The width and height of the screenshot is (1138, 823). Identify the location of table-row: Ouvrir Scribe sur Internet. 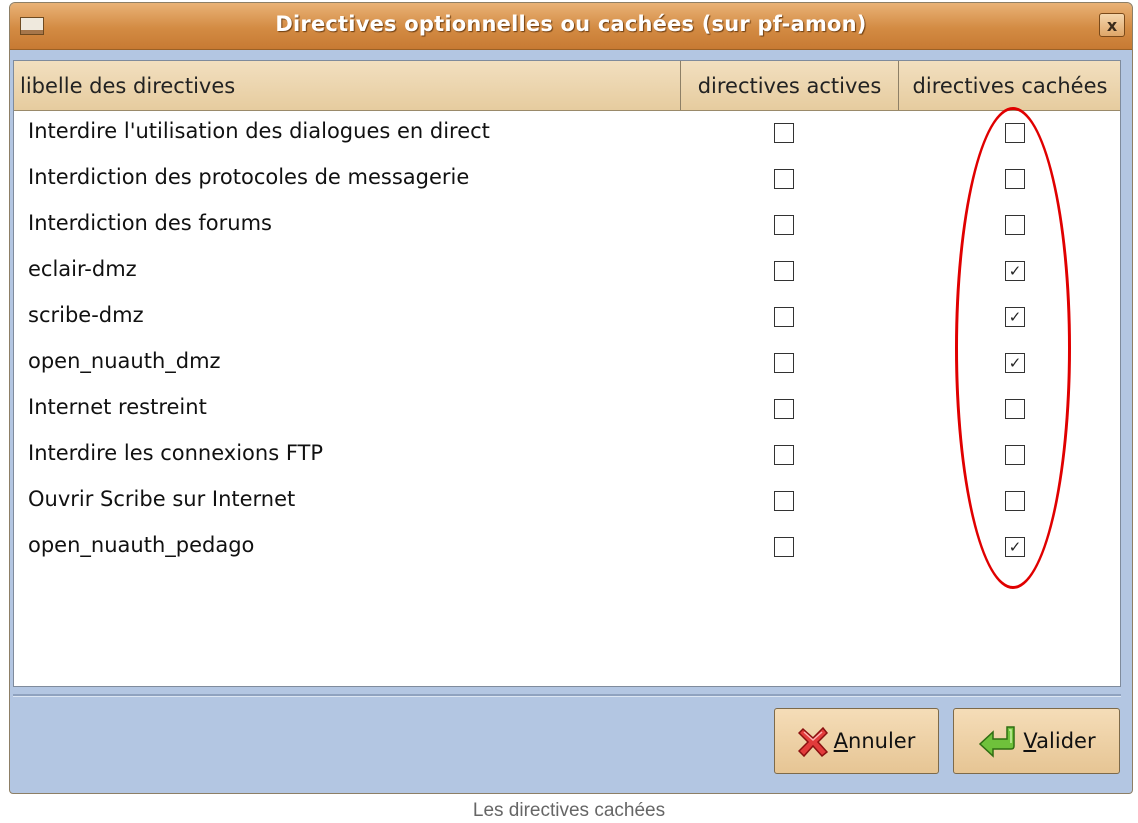
(567, 502).